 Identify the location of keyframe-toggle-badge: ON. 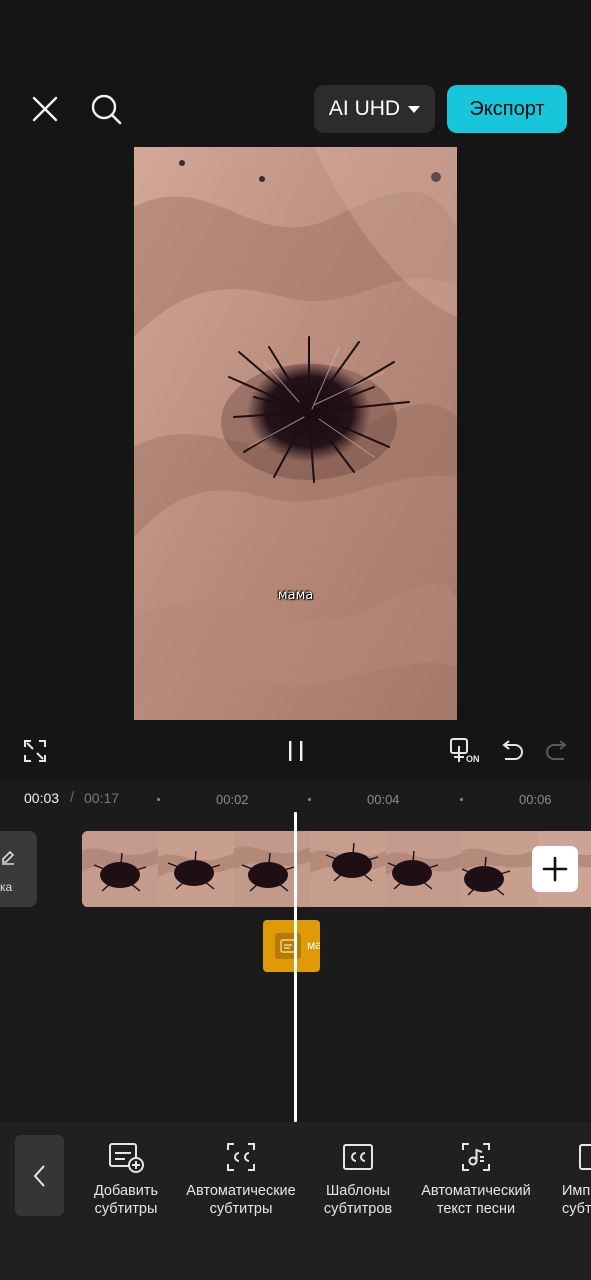
(473, 759).